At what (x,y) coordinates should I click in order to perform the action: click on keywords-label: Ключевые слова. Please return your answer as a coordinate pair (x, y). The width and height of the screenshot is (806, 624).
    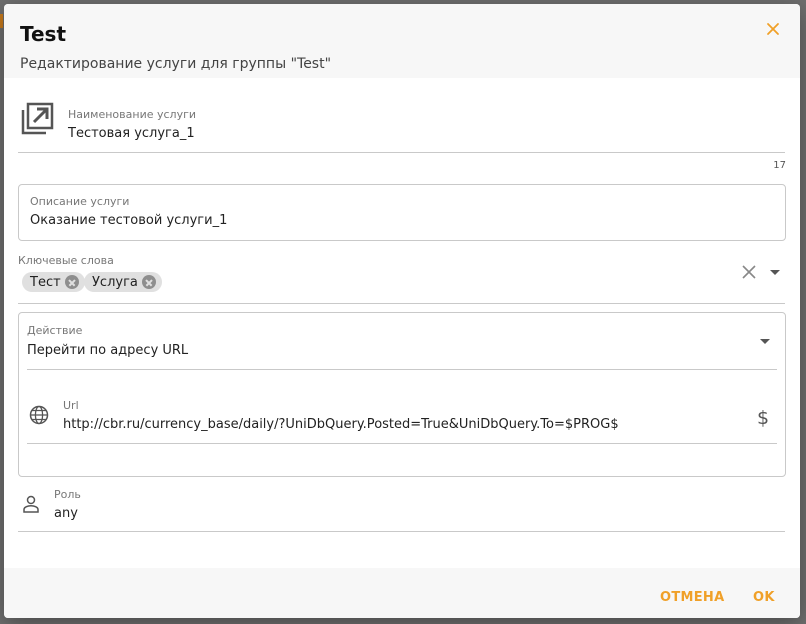
    Looking at the image, I should click on (66, 260).